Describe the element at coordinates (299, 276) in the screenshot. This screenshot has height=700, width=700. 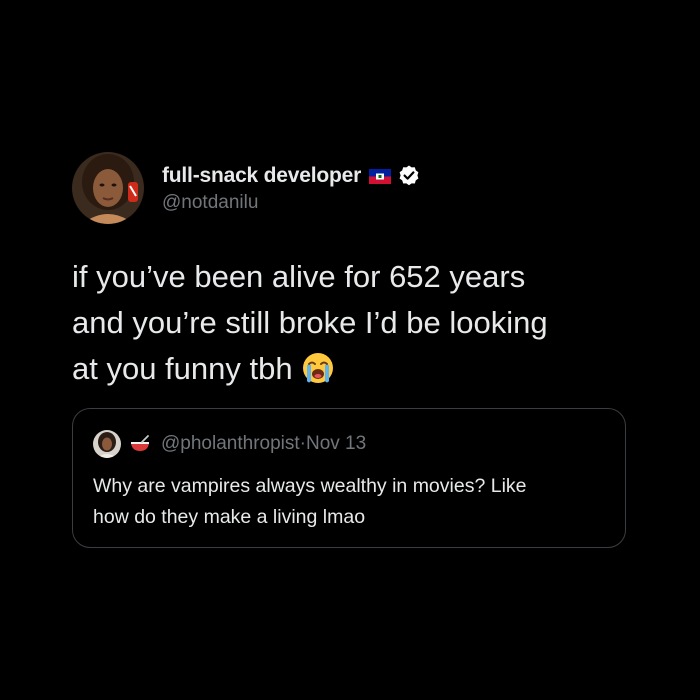
I see `tweet-line: if you’ve been alive for 652 years` at that location.